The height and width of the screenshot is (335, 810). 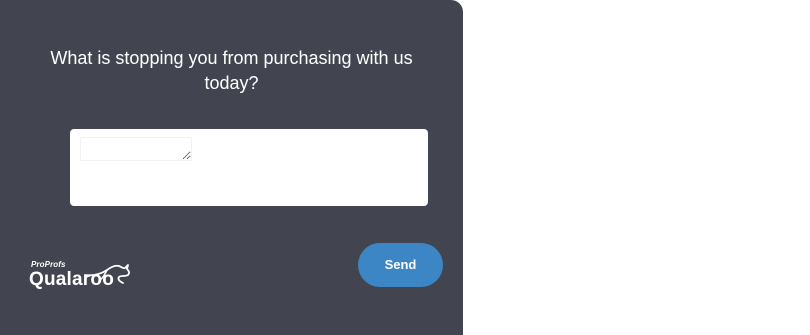 I want to click on kangaroo-logo-icon, so click(x=107, y=274).